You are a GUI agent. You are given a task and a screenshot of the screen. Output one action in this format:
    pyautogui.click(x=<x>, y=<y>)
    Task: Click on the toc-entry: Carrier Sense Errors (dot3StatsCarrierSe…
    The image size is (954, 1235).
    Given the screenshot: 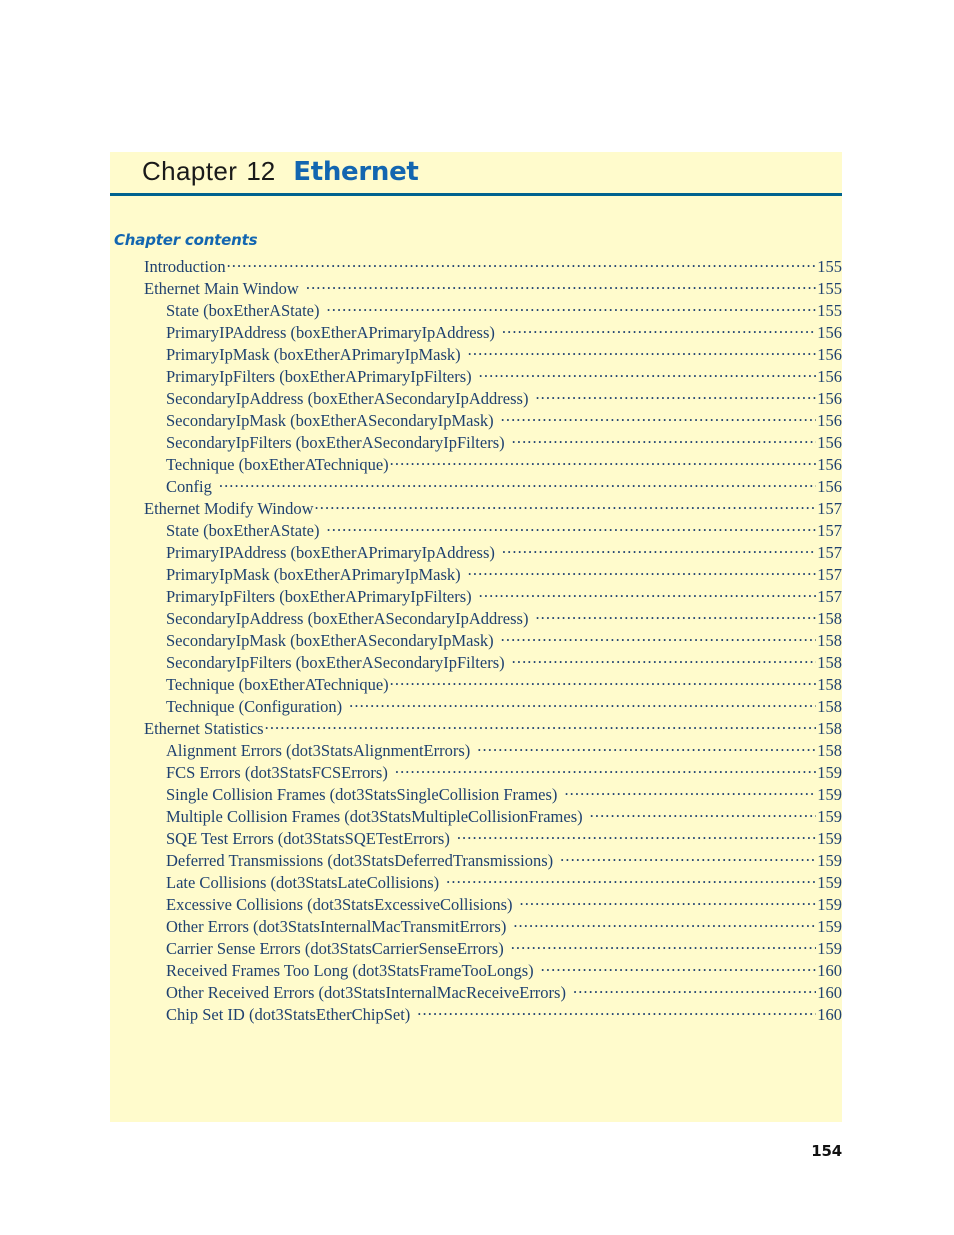 What is the action you would take?
    pyautogui.click(x=476, y=949)
    